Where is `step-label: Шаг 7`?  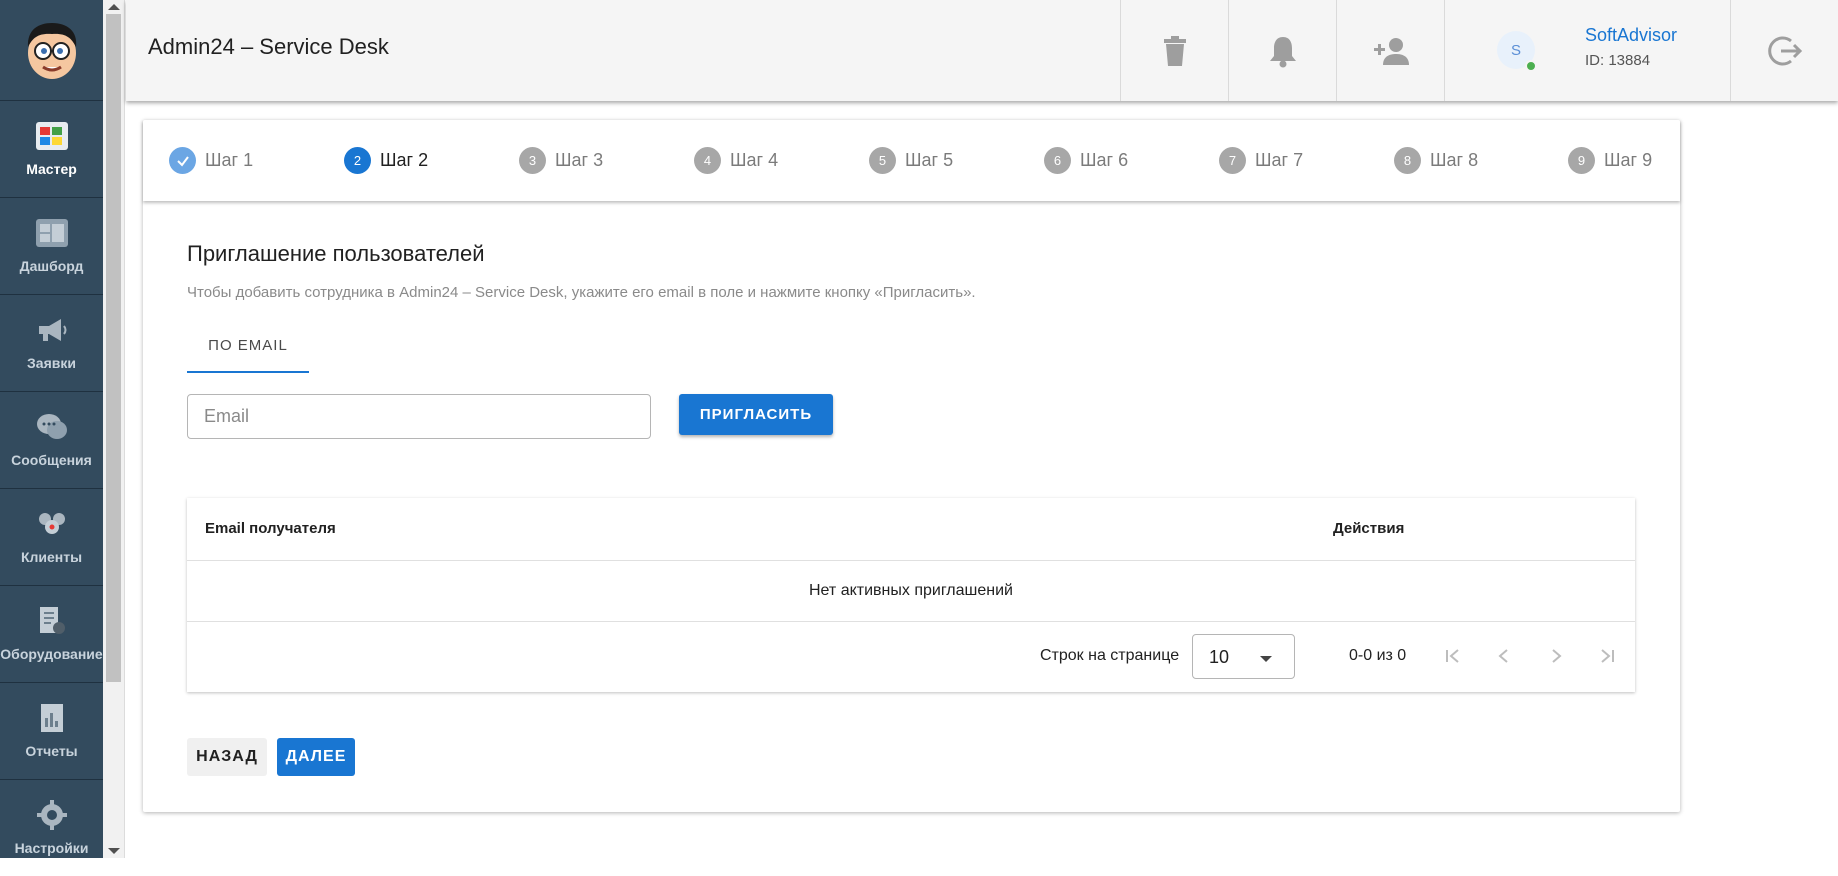 step-label: Шаг 7 is located at coordinates (1279, 160).